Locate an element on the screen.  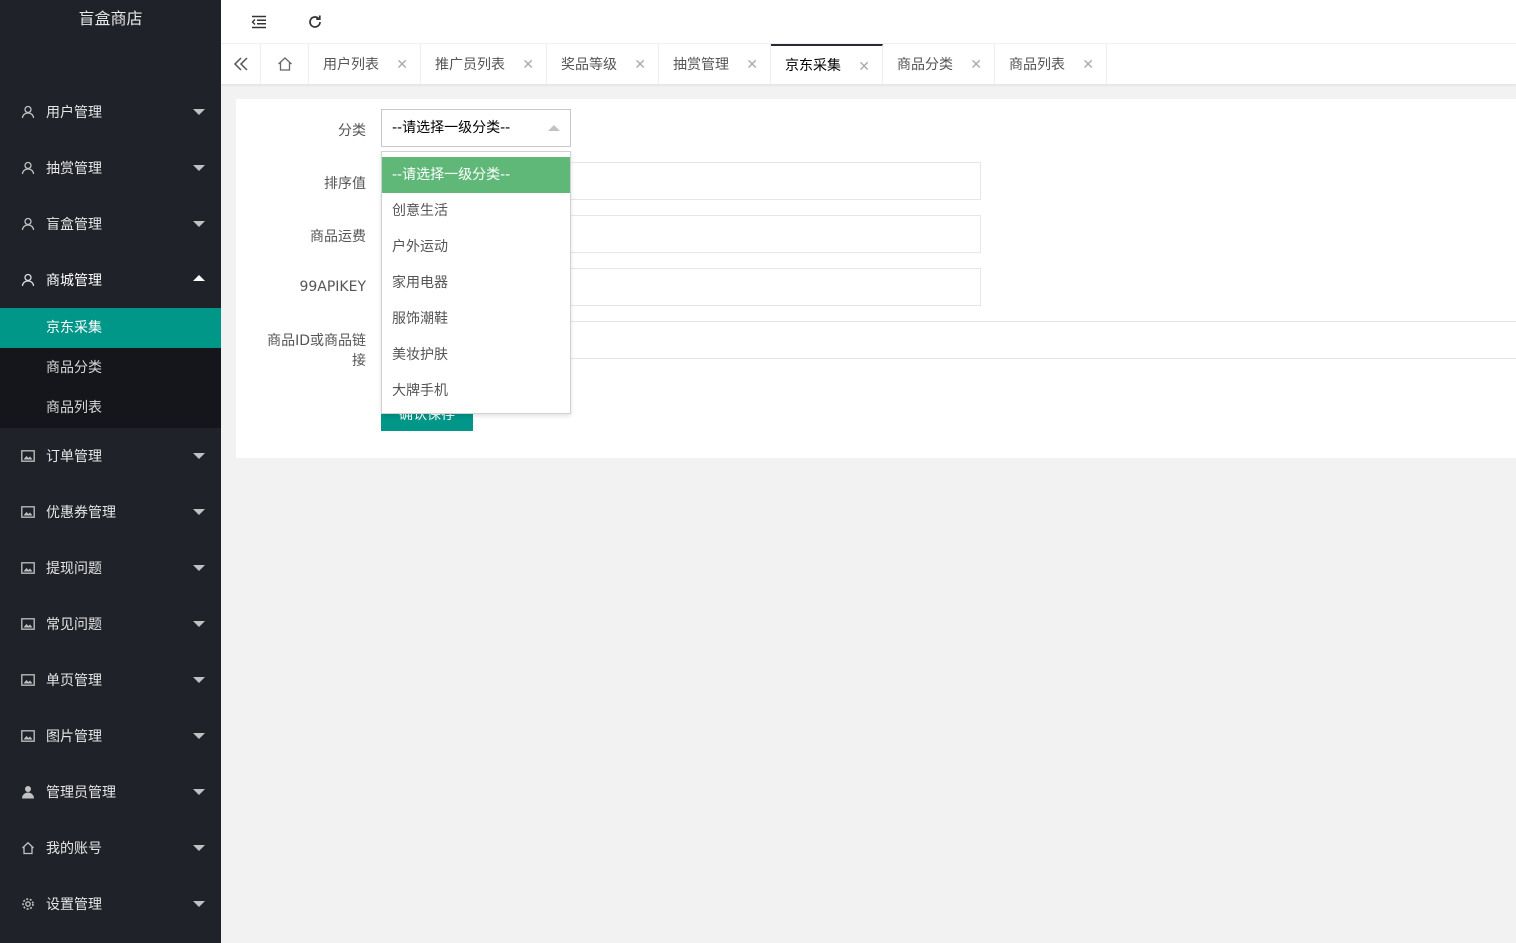
refresh-icon is located at coordinates (315, 22).